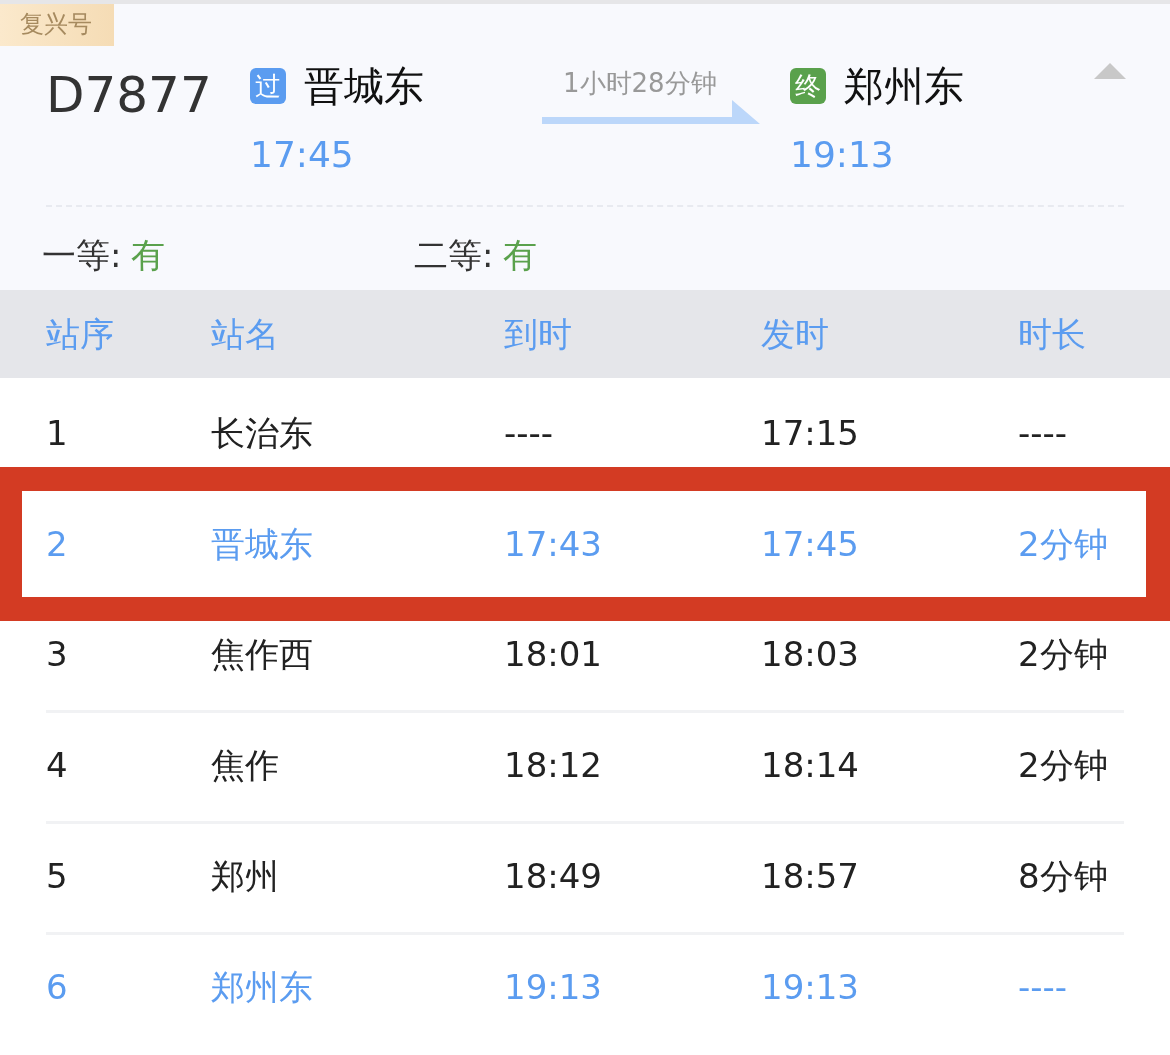 This screenshot has height=1055, width=1170. I want to click on table-cell-text: 18:01, so click(553, 654).